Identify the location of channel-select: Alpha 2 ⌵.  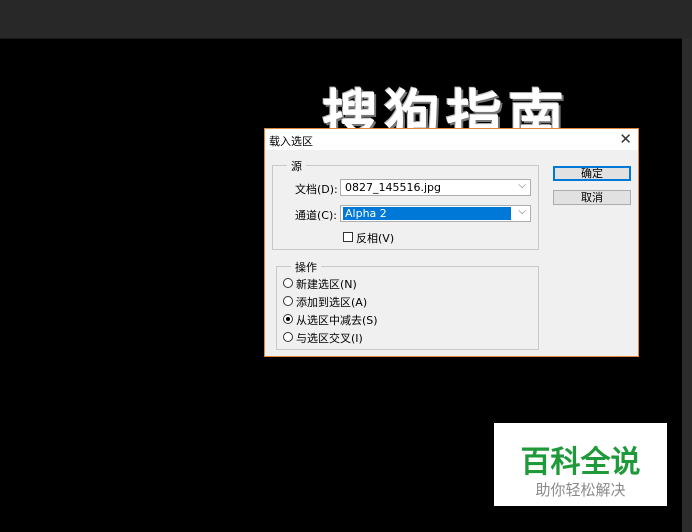
(435, 213).